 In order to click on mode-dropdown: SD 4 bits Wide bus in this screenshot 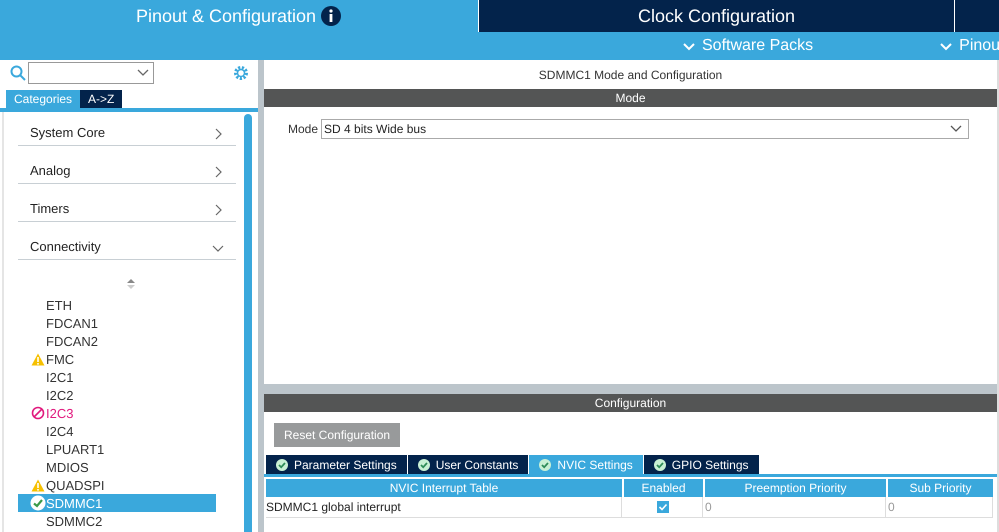, I will do `click(645, 129)`.